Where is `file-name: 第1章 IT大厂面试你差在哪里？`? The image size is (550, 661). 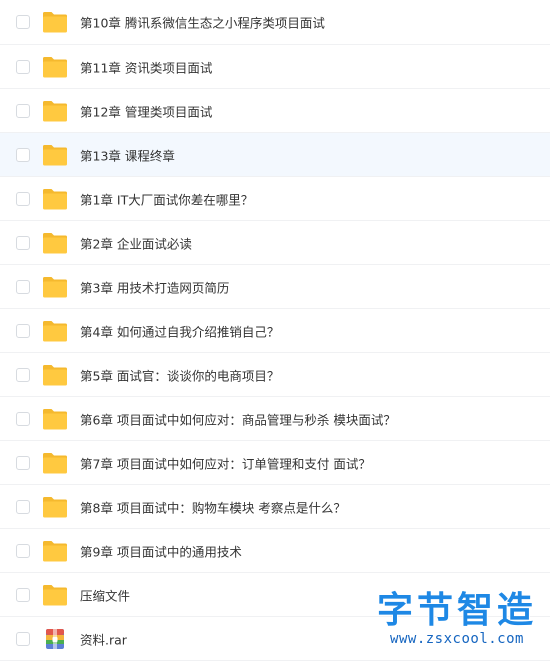 file-name: 第1章 IT大厂面试你差在哪里？ is located at coordinates (166, 198).